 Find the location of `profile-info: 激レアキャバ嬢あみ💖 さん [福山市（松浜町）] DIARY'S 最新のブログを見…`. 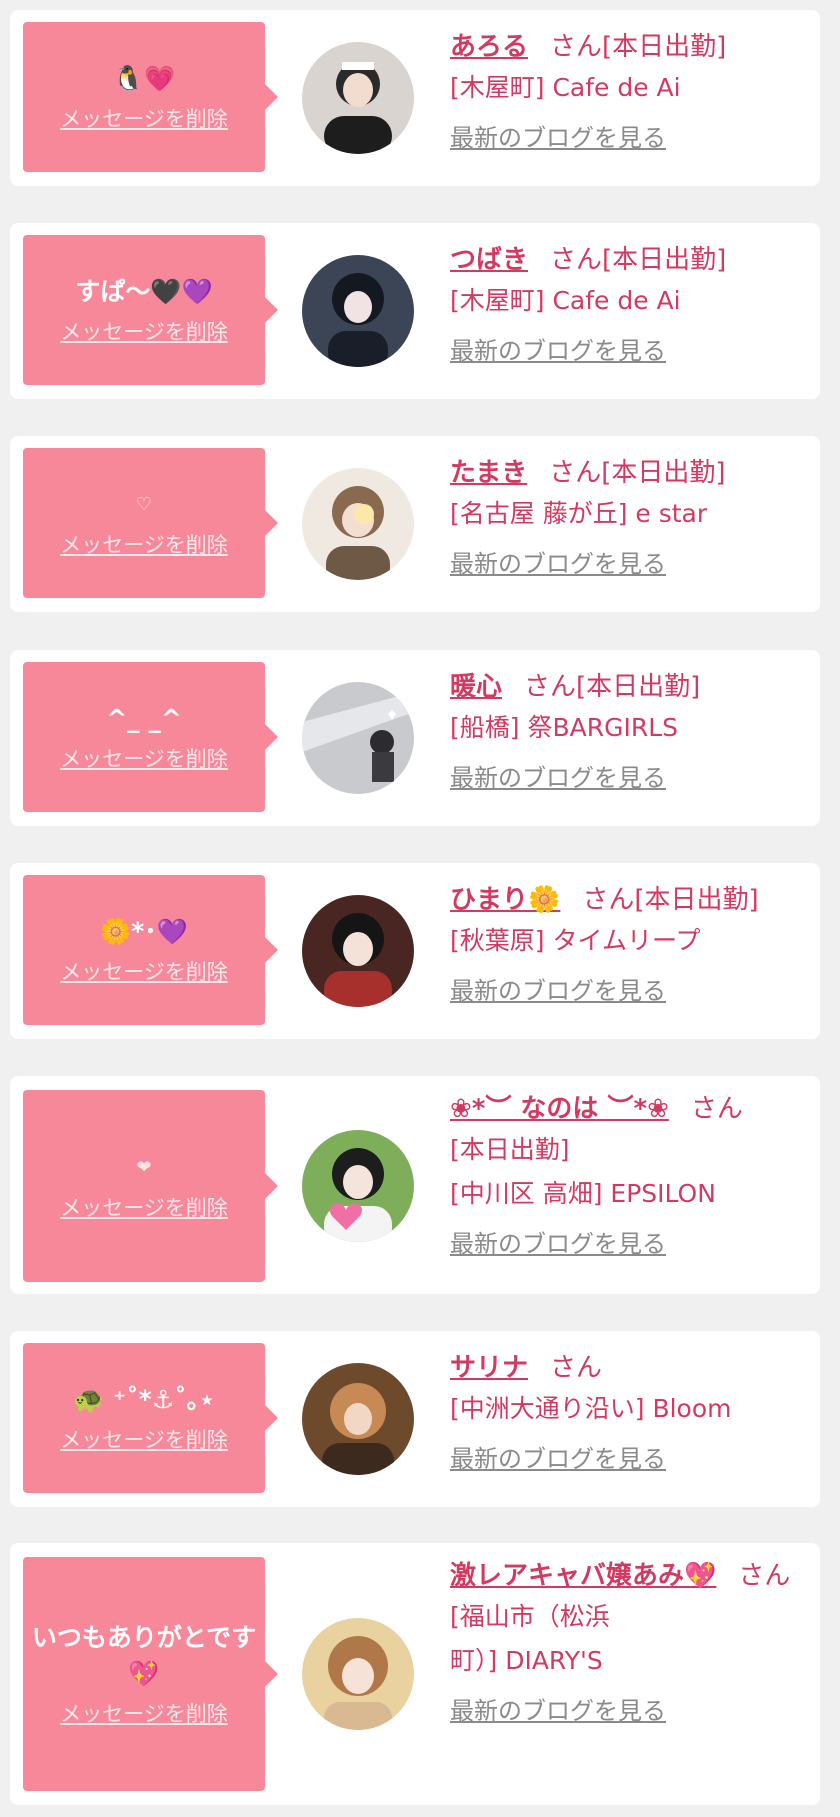

profile-info: 激レアキャバ嬢あみ💖 さん [福山市（松浜町）] DIARY'S 最新のブログを見… is located at coordinates (630, 1641).